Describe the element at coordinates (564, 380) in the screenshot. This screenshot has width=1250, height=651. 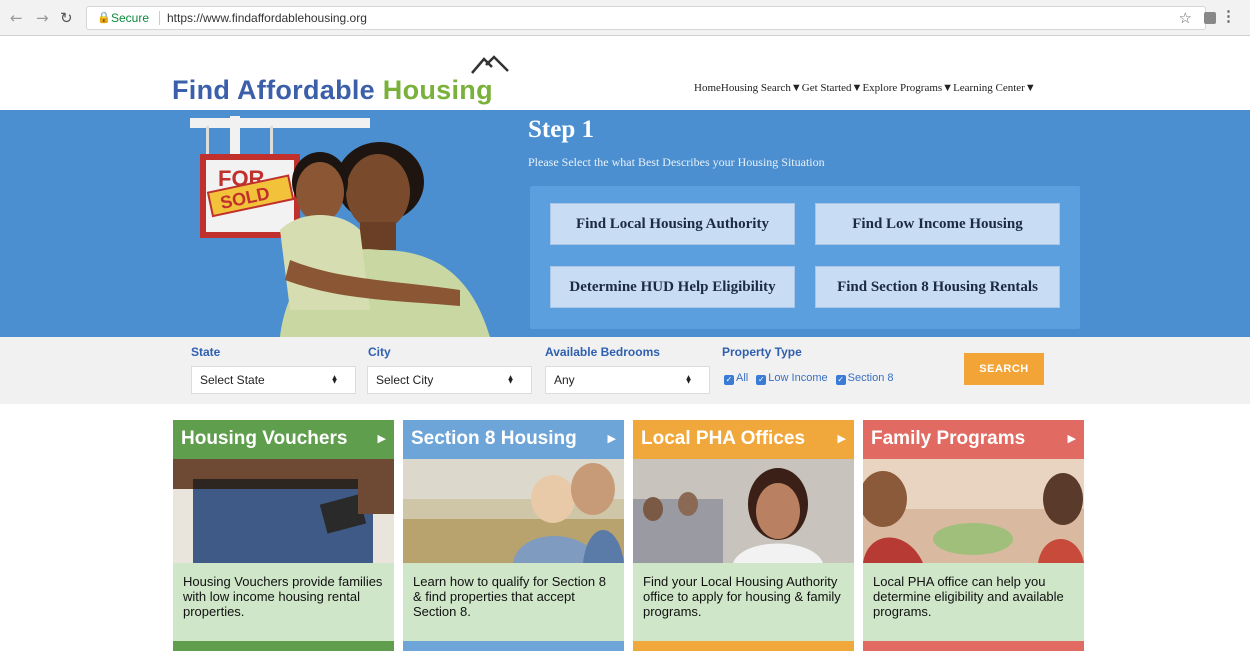
I see `bedrooms-select-value: Any` at that location.